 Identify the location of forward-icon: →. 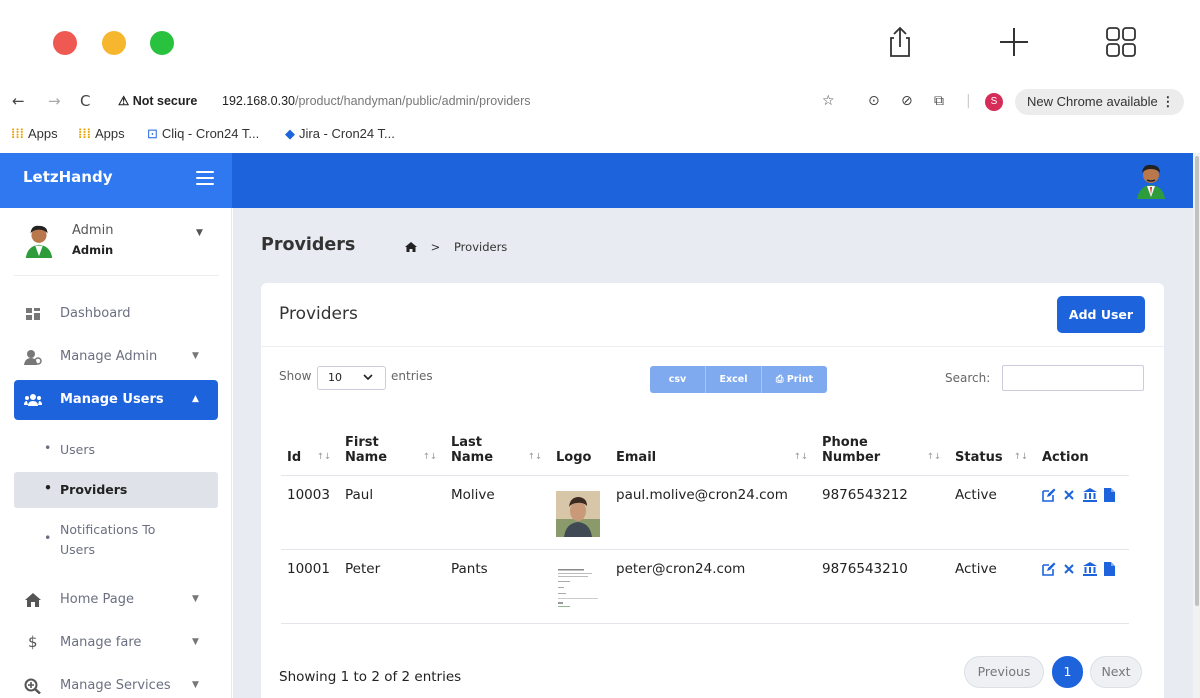
(54, 101).